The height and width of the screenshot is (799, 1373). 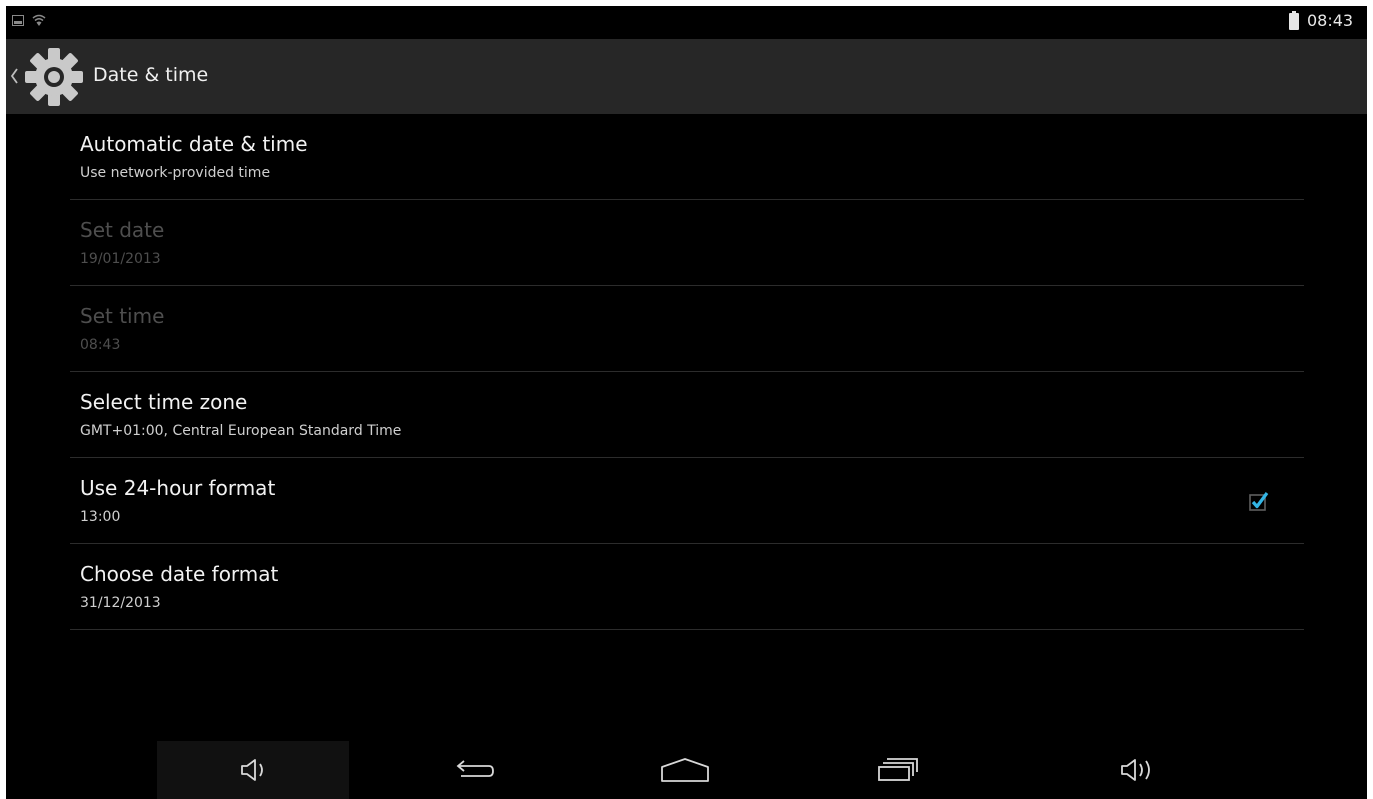 What do you see at coordinates (686, 76) in the screenshot?
I see `action-bar: Date & time` at bounding box center [686, 76].